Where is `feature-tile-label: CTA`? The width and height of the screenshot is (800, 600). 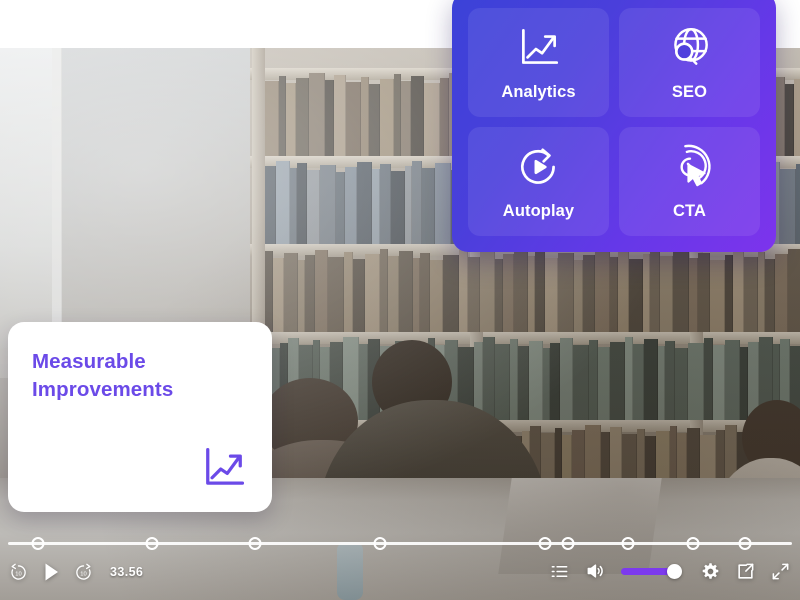
feature-tile-label: CTA is located at coordinates (689, 211).